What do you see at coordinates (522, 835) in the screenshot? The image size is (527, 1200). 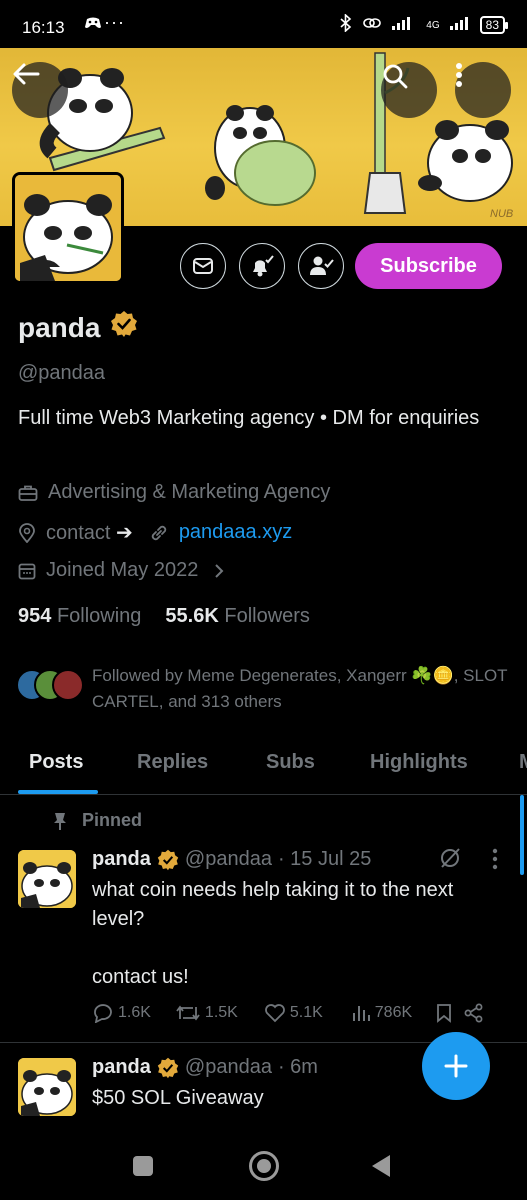 I see `scroll-indicator` at bounding box center [522, 835].